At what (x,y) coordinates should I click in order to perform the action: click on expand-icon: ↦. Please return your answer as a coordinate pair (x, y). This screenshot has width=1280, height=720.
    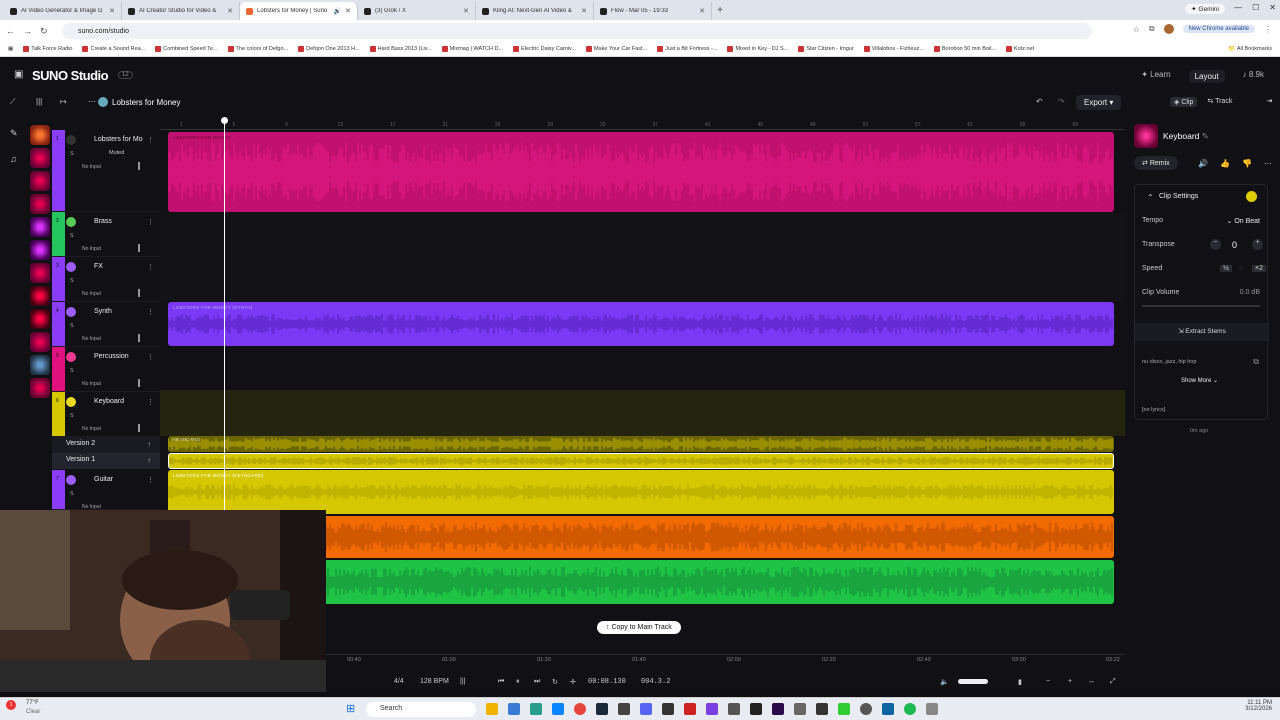
    Looking at the image, I should click on (63, 101).